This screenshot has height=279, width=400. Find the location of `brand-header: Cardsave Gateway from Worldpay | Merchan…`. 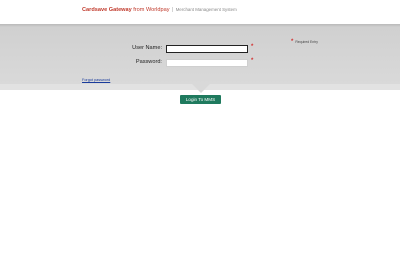

brand-header: Cardsave Gateway from Worldpay | Merchan… is located at coordinates (159, 10).